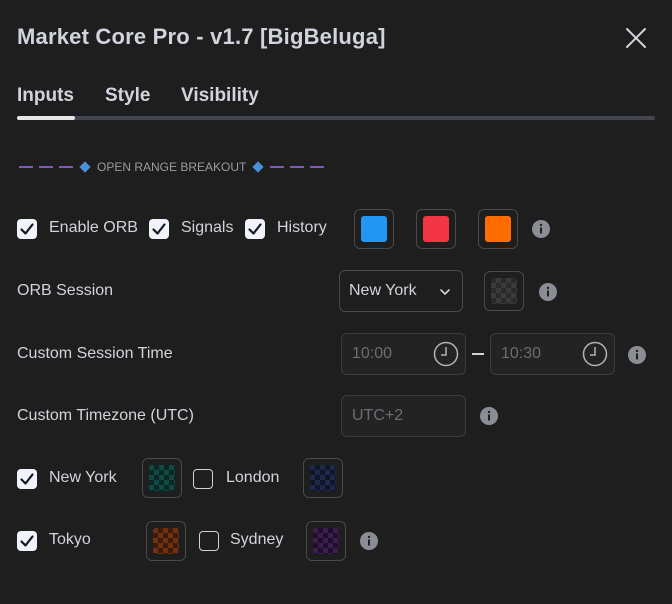 The width and height of the screenshot is (672, 604). What do you see at coordinates (70, 539) in the screenshot?
I see `tokyo-label: Tokyo` at bounding box center [70, 539].